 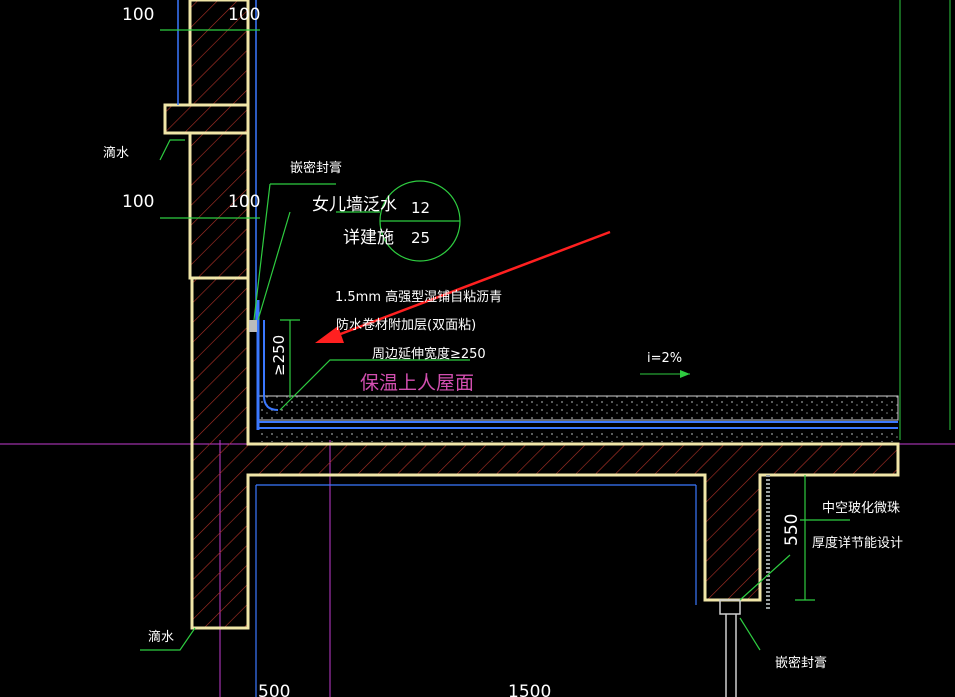 What do you see at coordinates (418, 297) in the screenshot?
I see `membrane-line-1: 1.5mm 高强型湿铺自粘沥青` at bounding box center [418, 297].